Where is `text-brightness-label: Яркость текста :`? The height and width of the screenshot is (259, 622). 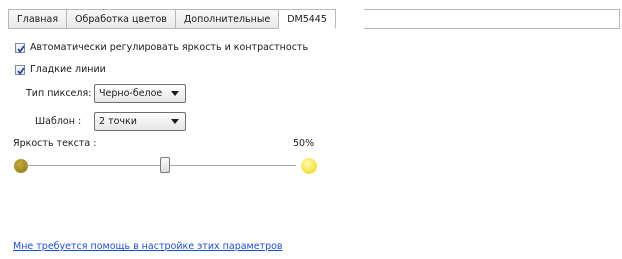 text-brightness-label: Яркость текста : is located at coordinates (55, 143).